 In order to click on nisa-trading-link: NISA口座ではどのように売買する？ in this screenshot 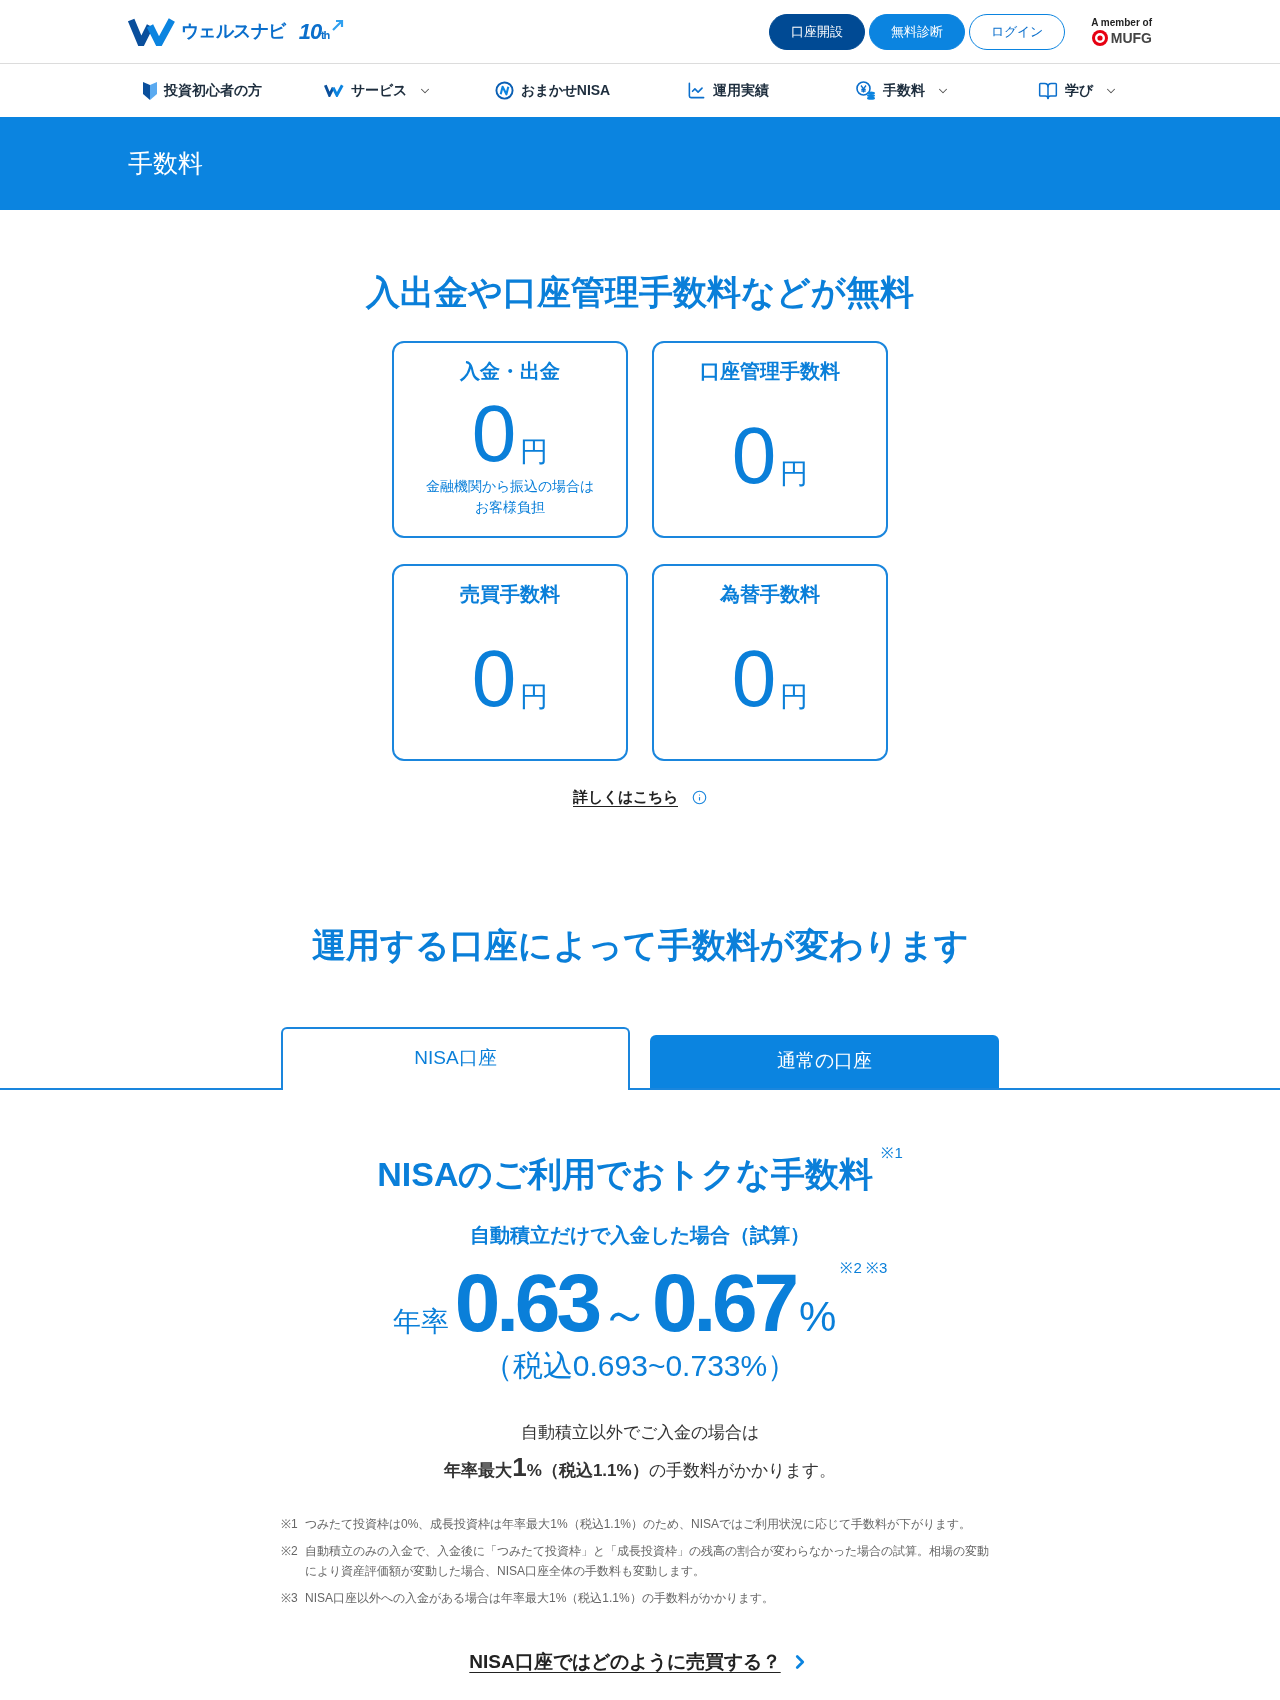, I will do `click(640, 1662)`.